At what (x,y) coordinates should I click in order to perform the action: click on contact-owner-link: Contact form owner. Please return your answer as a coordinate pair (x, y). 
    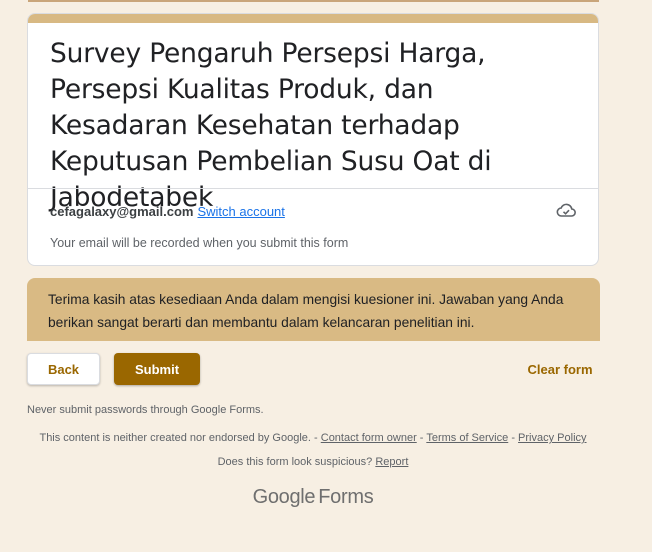
    Looking at the image, I should click on (369, 438).